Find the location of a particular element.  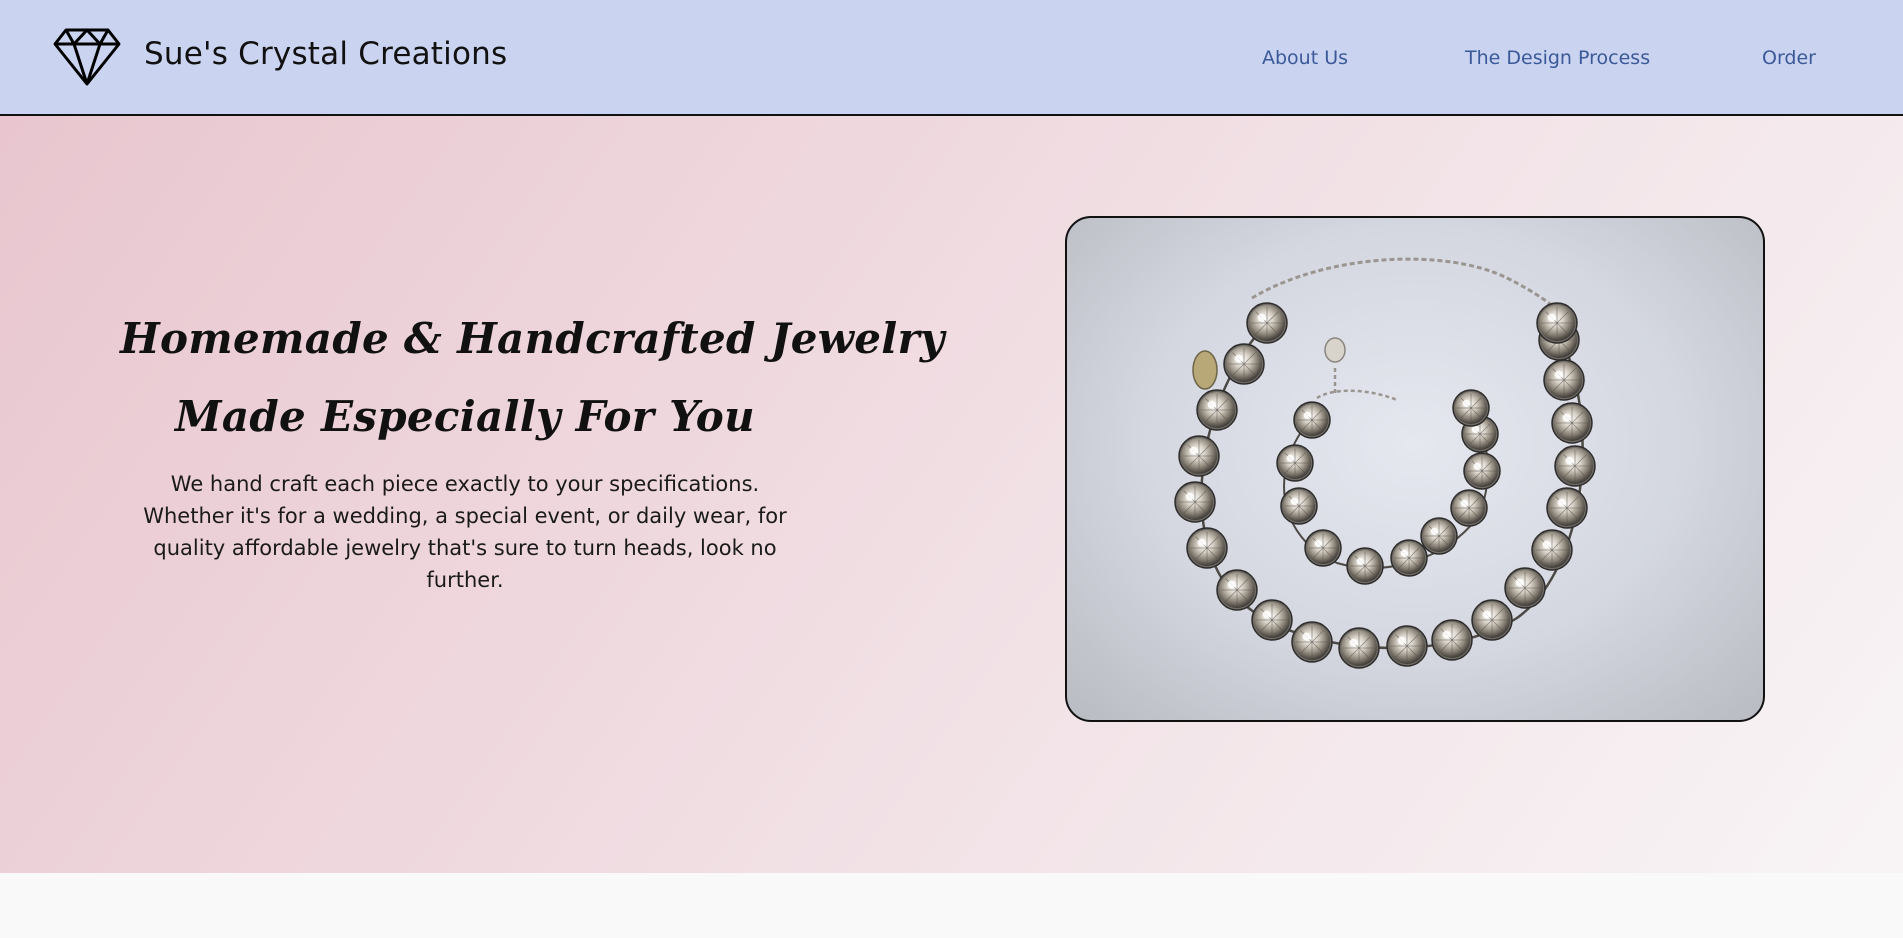

necklace-chain is located at coordinates (1410, 288).